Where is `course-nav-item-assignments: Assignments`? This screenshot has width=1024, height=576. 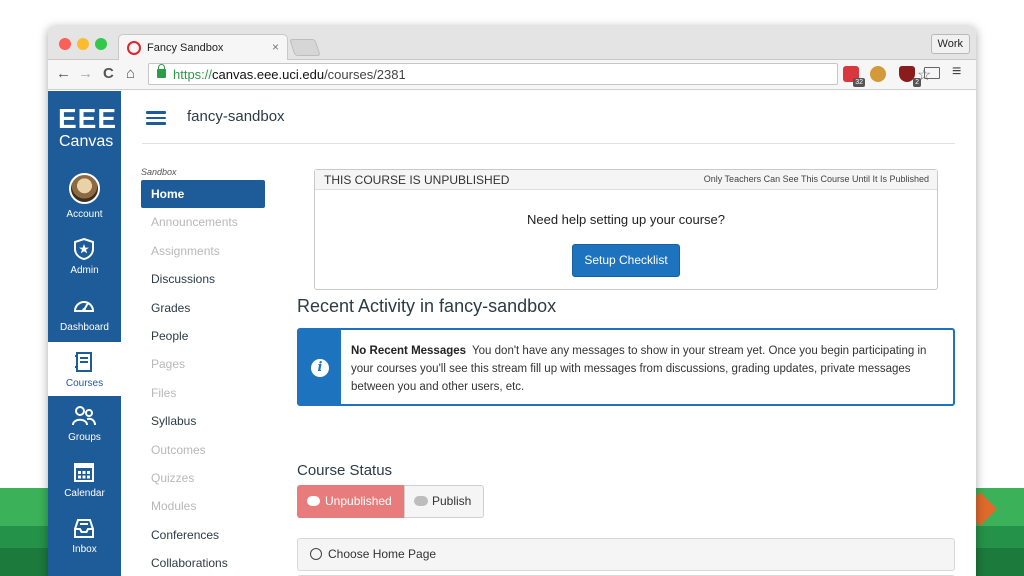 course-nav-item-assignments: Assignments is located at coordinates (203, 251).